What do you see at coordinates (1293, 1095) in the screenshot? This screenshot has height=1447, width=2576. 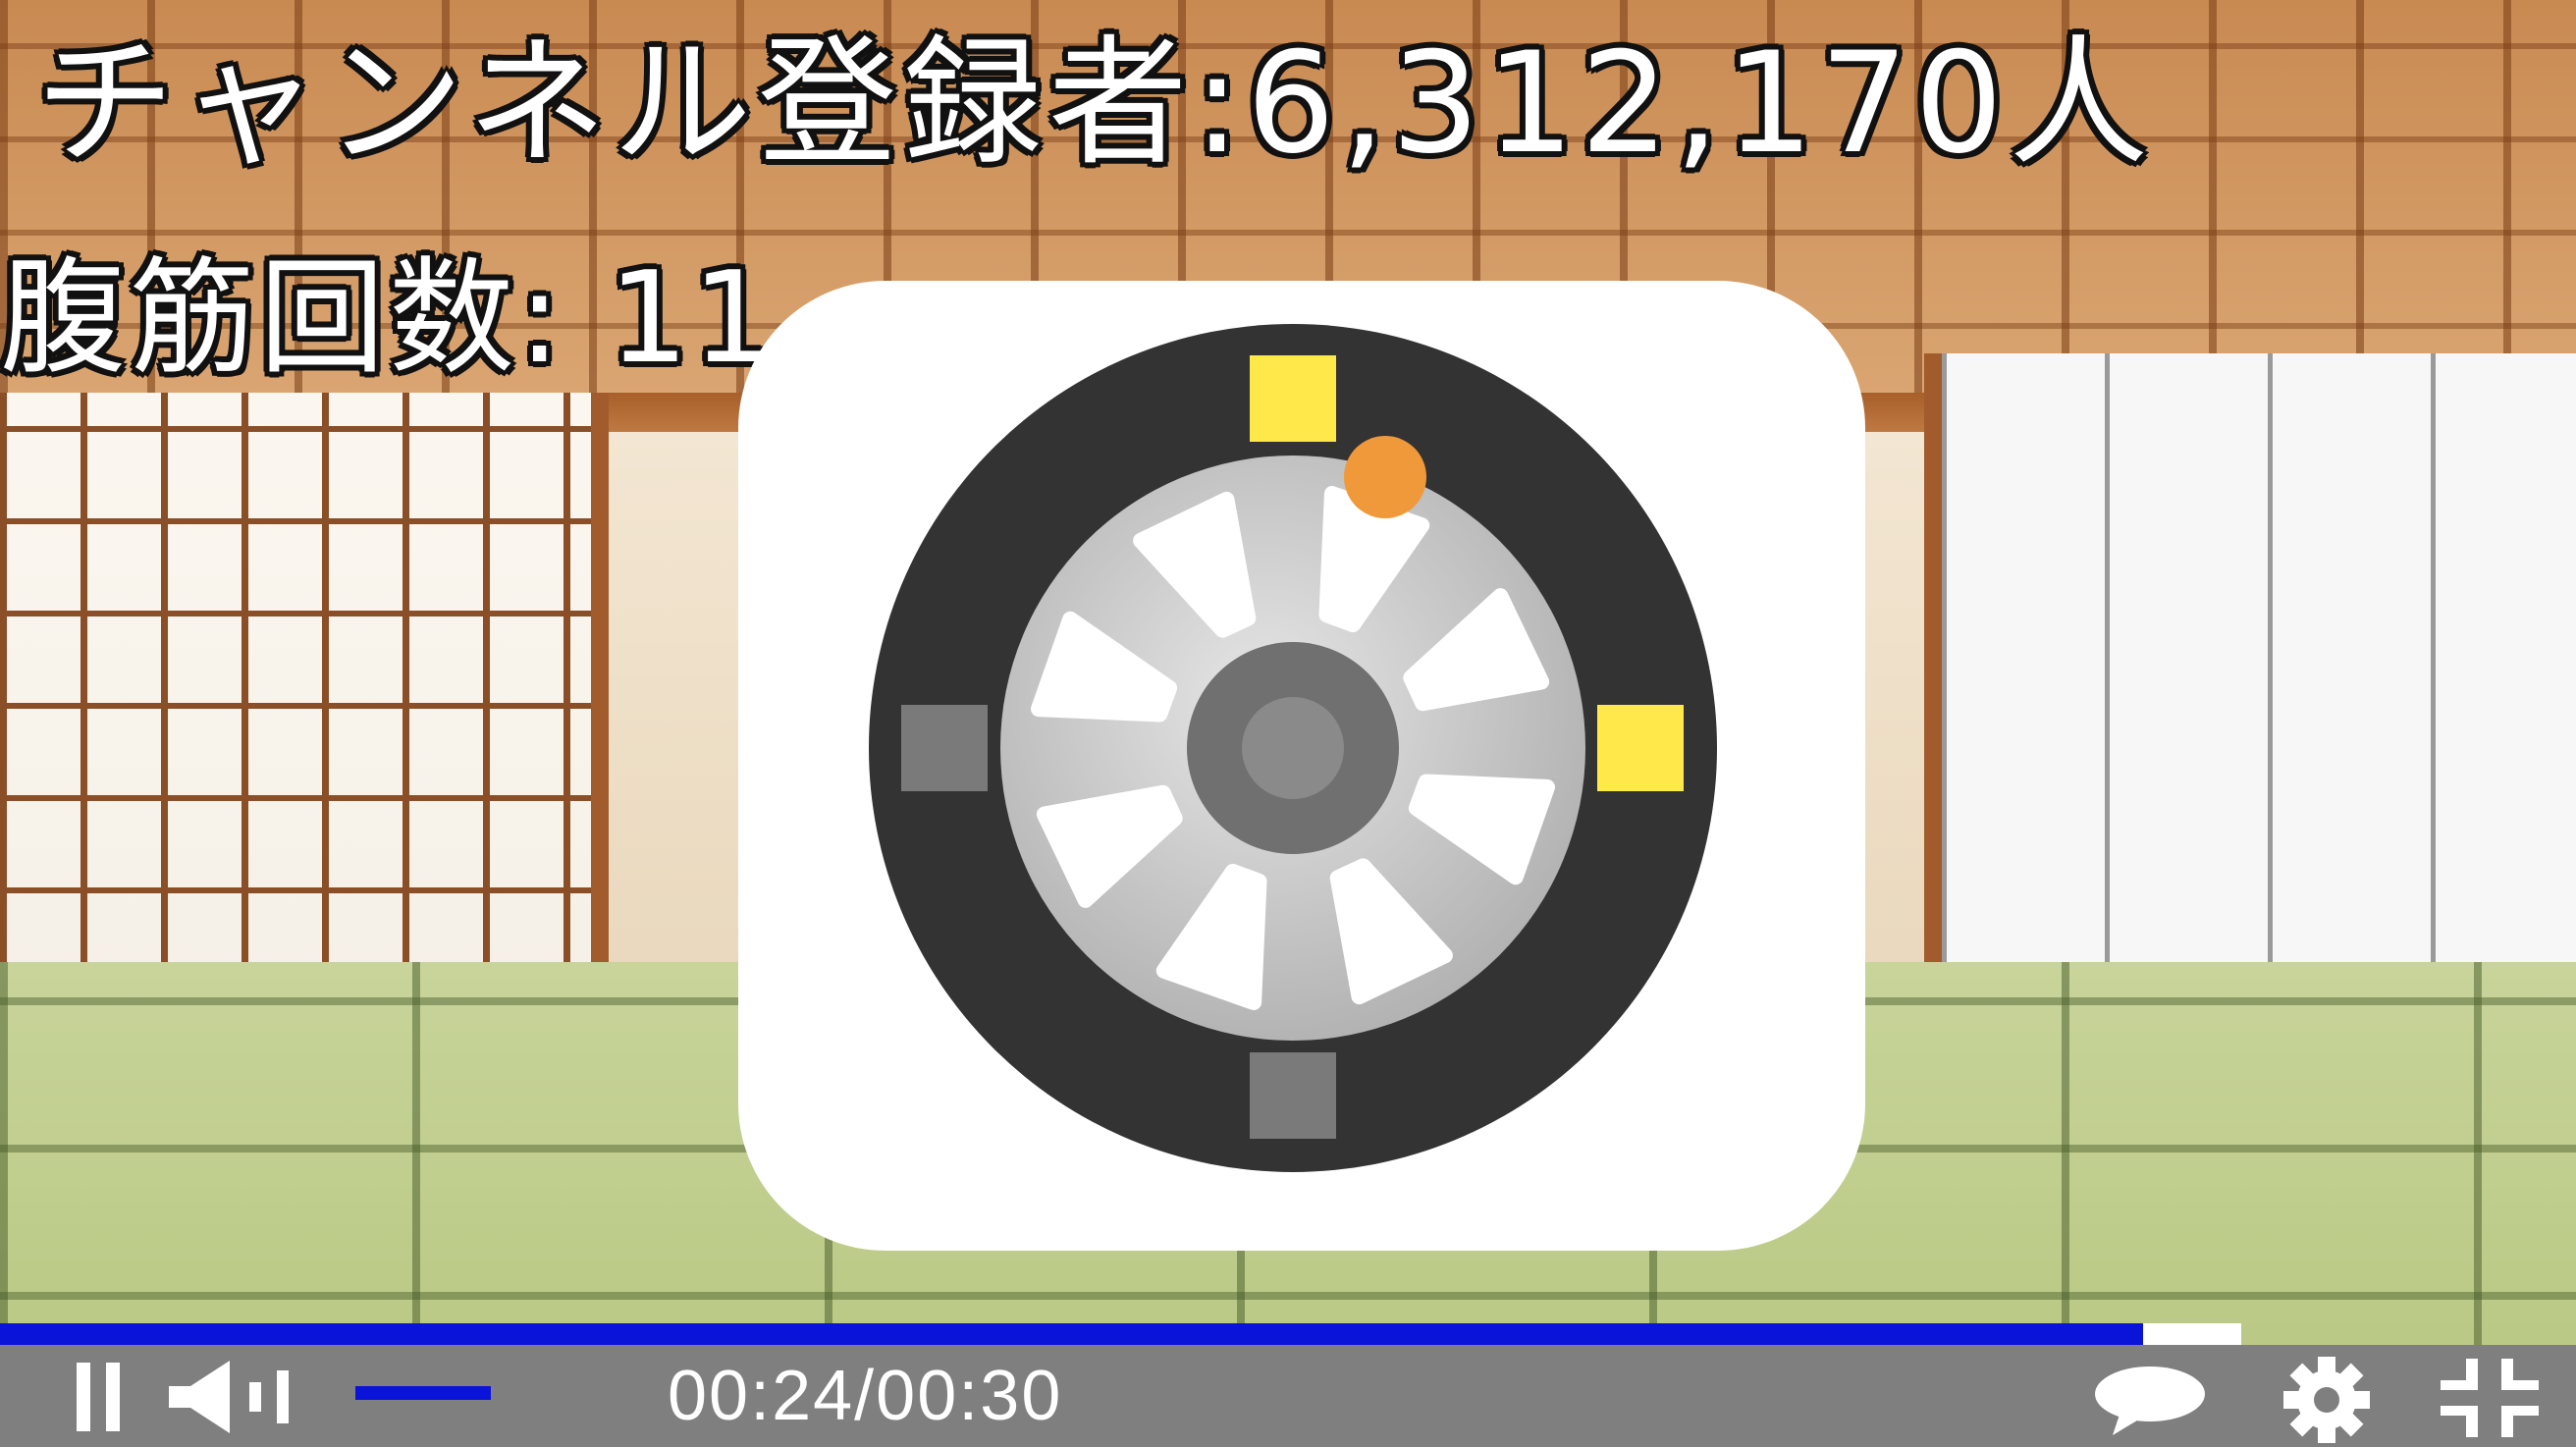 I see `marker-bottom-inactive` at bounding box center [1293, 1095].